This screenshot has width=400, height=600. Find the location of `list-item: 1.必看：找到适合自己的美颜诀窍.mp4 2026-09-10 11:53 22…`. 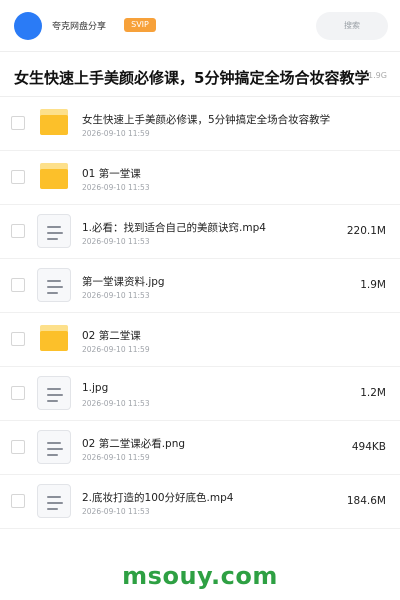

list-item: 1.必看：找到适合自己的美颜诀窍.mp4 2026-09-10 11:53 22… is located at coordinates (200, 232).